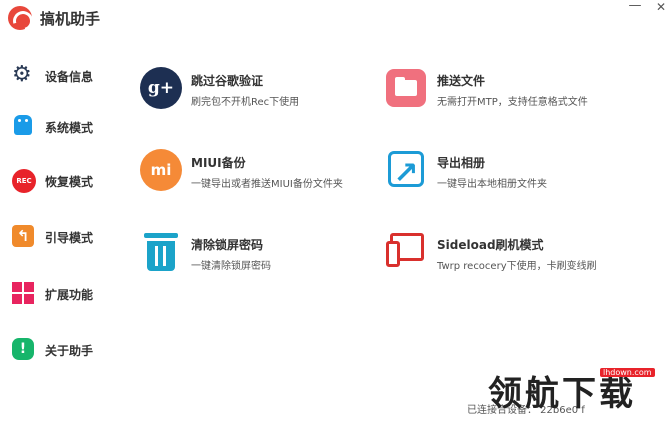 The image size is (671, 422). I want to click on minimize-button: —, so click(635, 10).